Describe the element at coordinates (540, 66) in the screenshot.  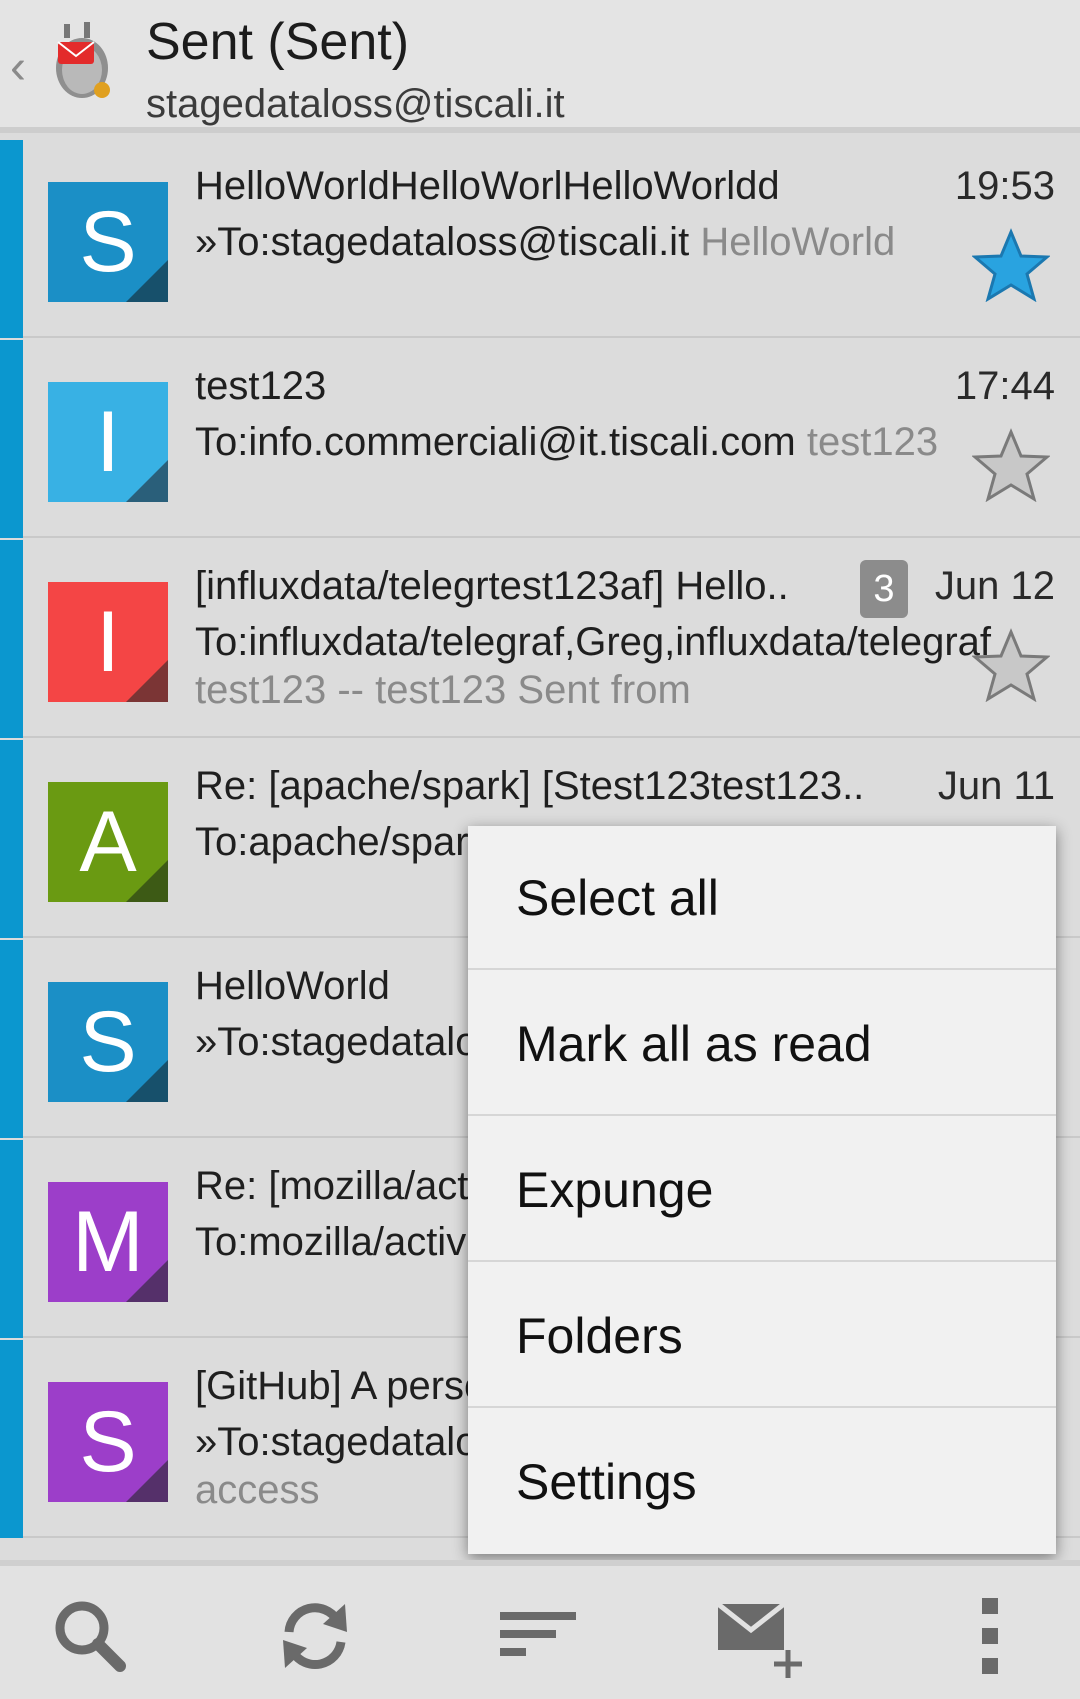
I see `app-header: ‹ Sent (Sent) stagedataloss@tiscali.it` at that location.